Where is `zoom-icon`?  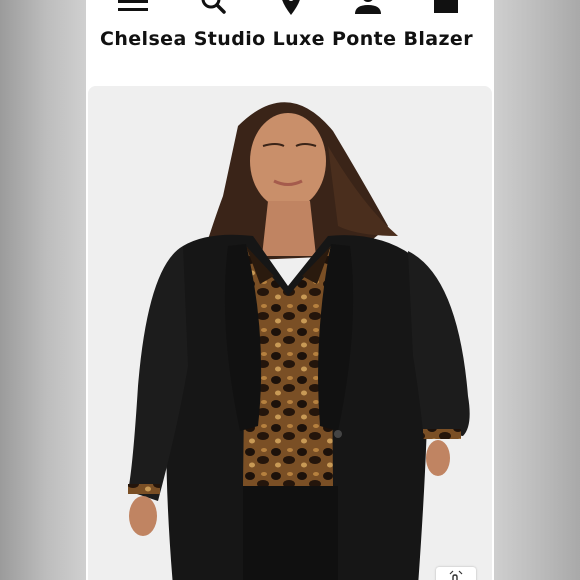 zoom-icon is located at coordinates (456, 575).